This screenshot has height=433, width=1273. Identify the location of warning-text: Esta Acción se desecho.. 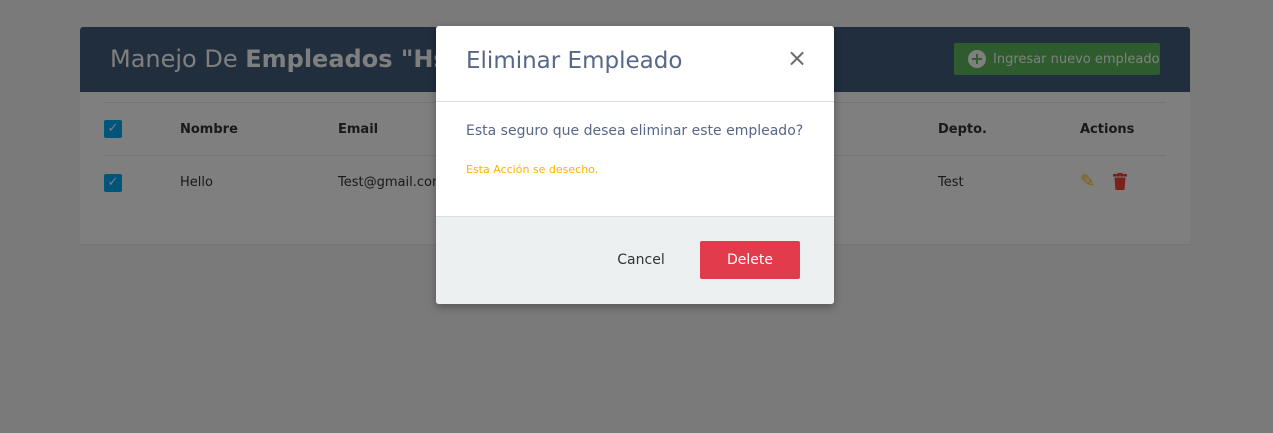
(532, 169).